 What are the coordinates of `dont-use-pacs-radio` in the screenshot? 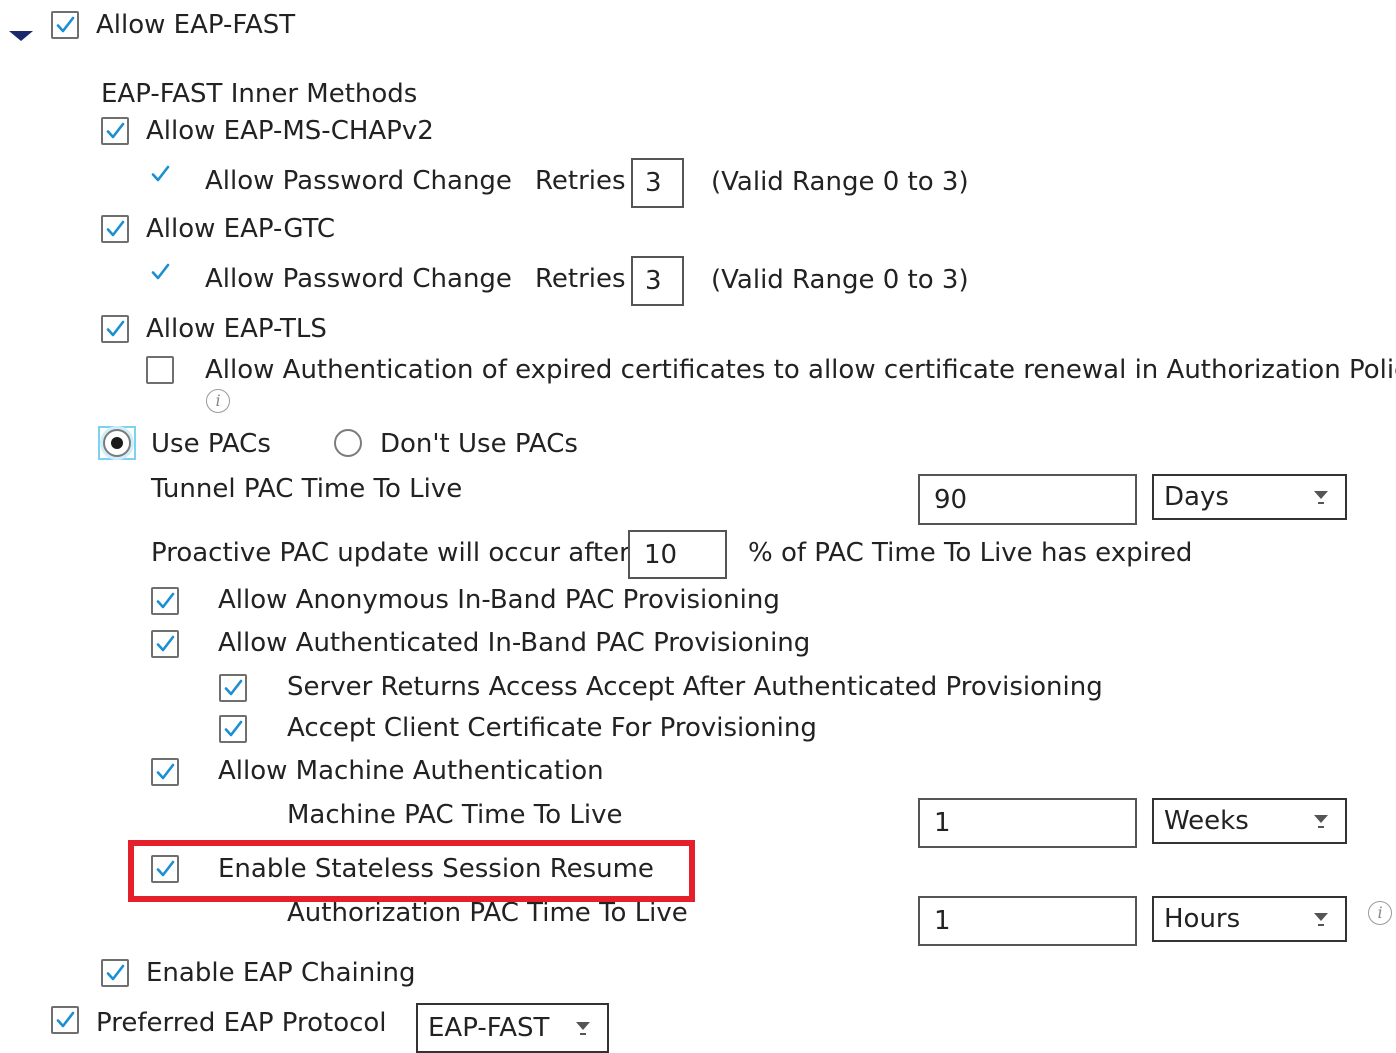 It's located at (348, 443).